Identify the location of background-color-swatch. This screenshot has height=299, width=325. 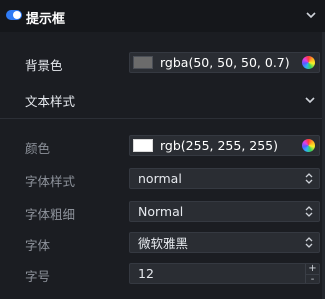
(143, 62).